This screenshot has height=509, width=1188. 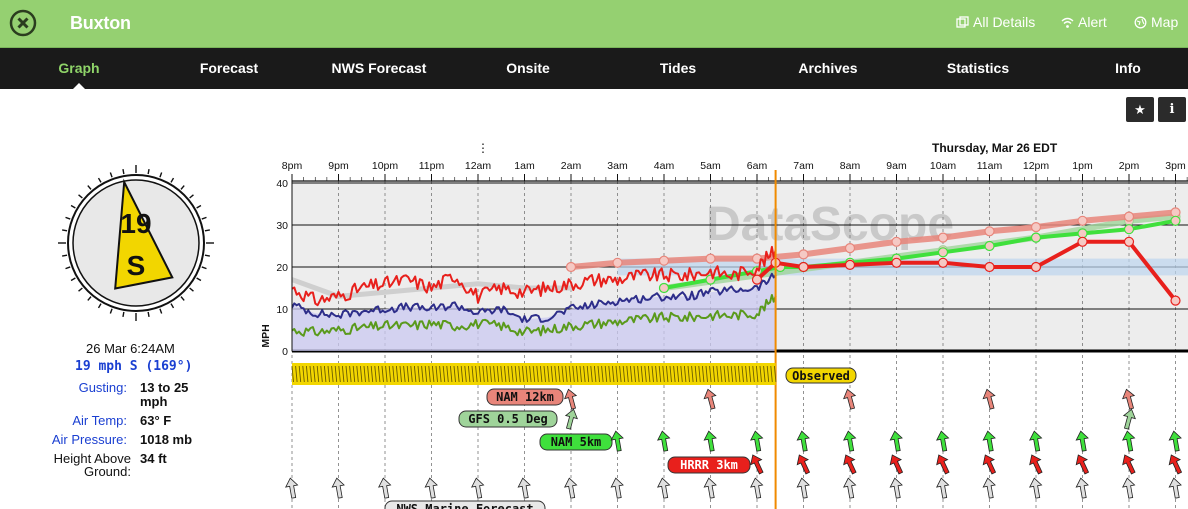 What do you see at coordinates (571, 419) in the screenshot?
I see `gfs-arrow-shape` at bounding box center [571, 419].